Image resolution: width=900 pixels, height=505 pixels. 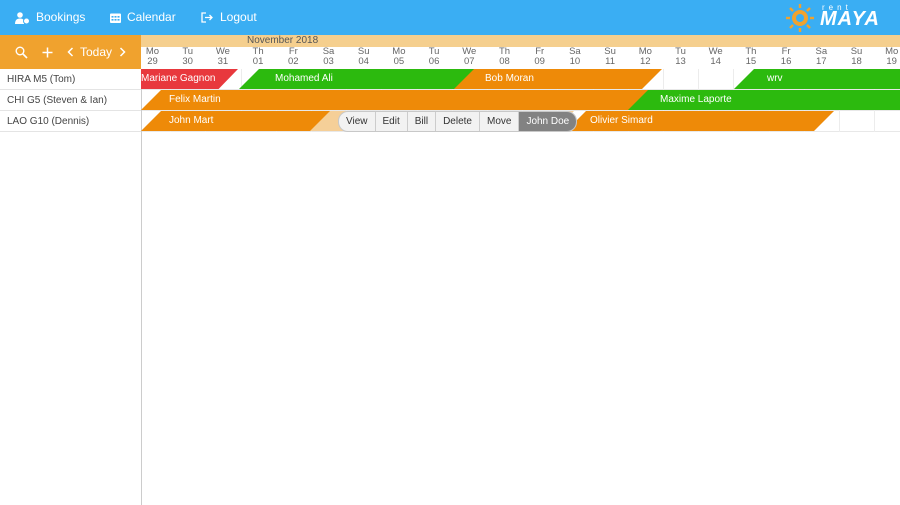 I want to click on day-column-header: Sa 10, so click(x=574, y=57).